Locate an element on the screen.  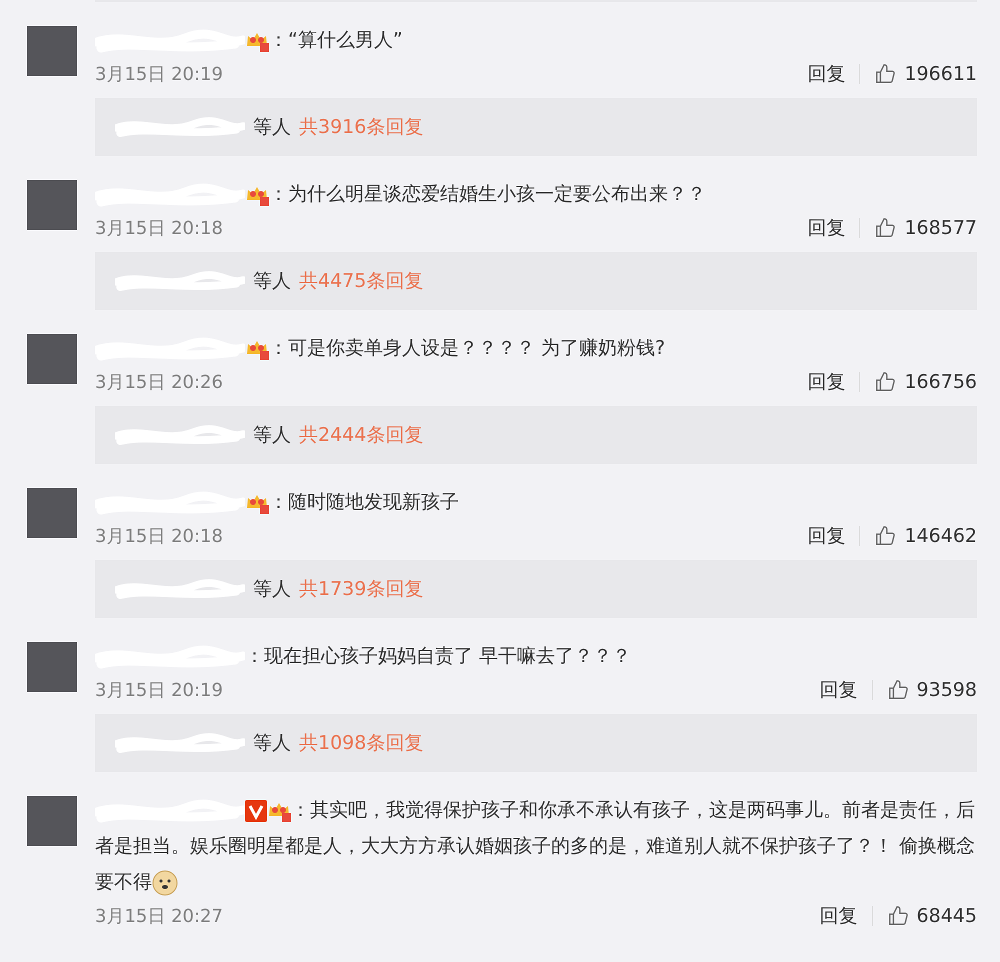
like-count: 93598 is located at coordinates (946, 690).